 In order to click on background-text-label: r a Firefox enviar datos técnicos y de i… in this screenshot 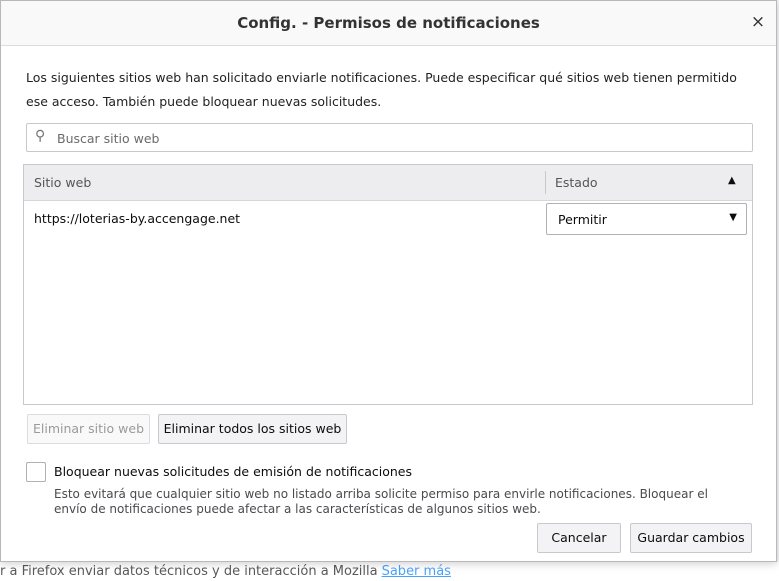, I will do `click(189, 571)`.